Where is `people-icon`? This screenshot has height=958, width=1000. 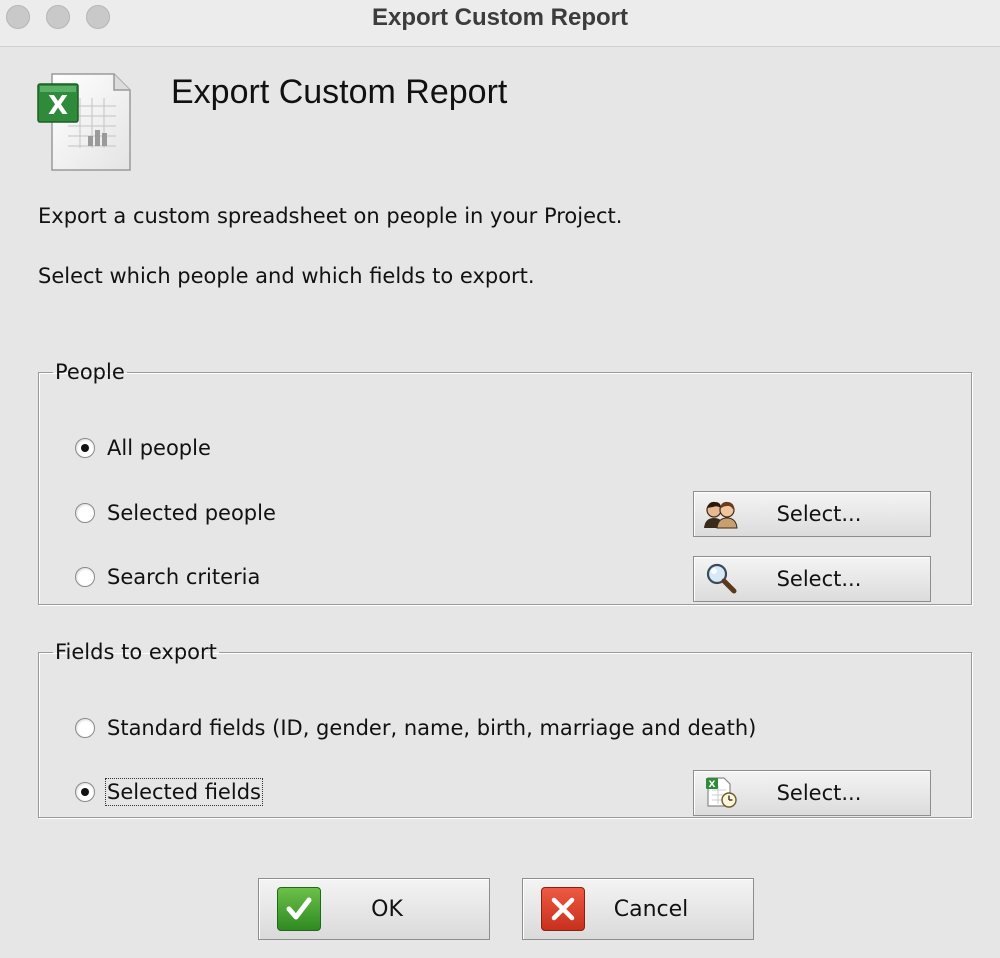
people-icon is located at coordinates (721, 514).